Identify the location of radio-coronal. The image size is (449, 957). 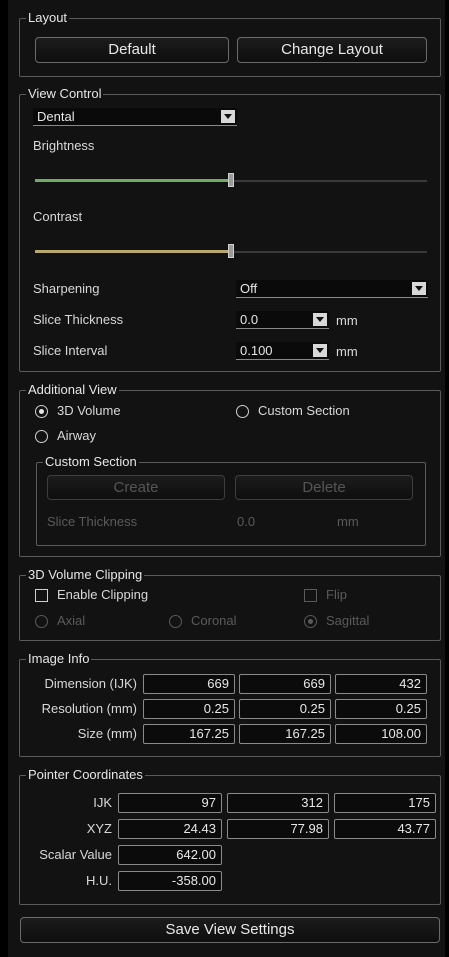
(175, 621).